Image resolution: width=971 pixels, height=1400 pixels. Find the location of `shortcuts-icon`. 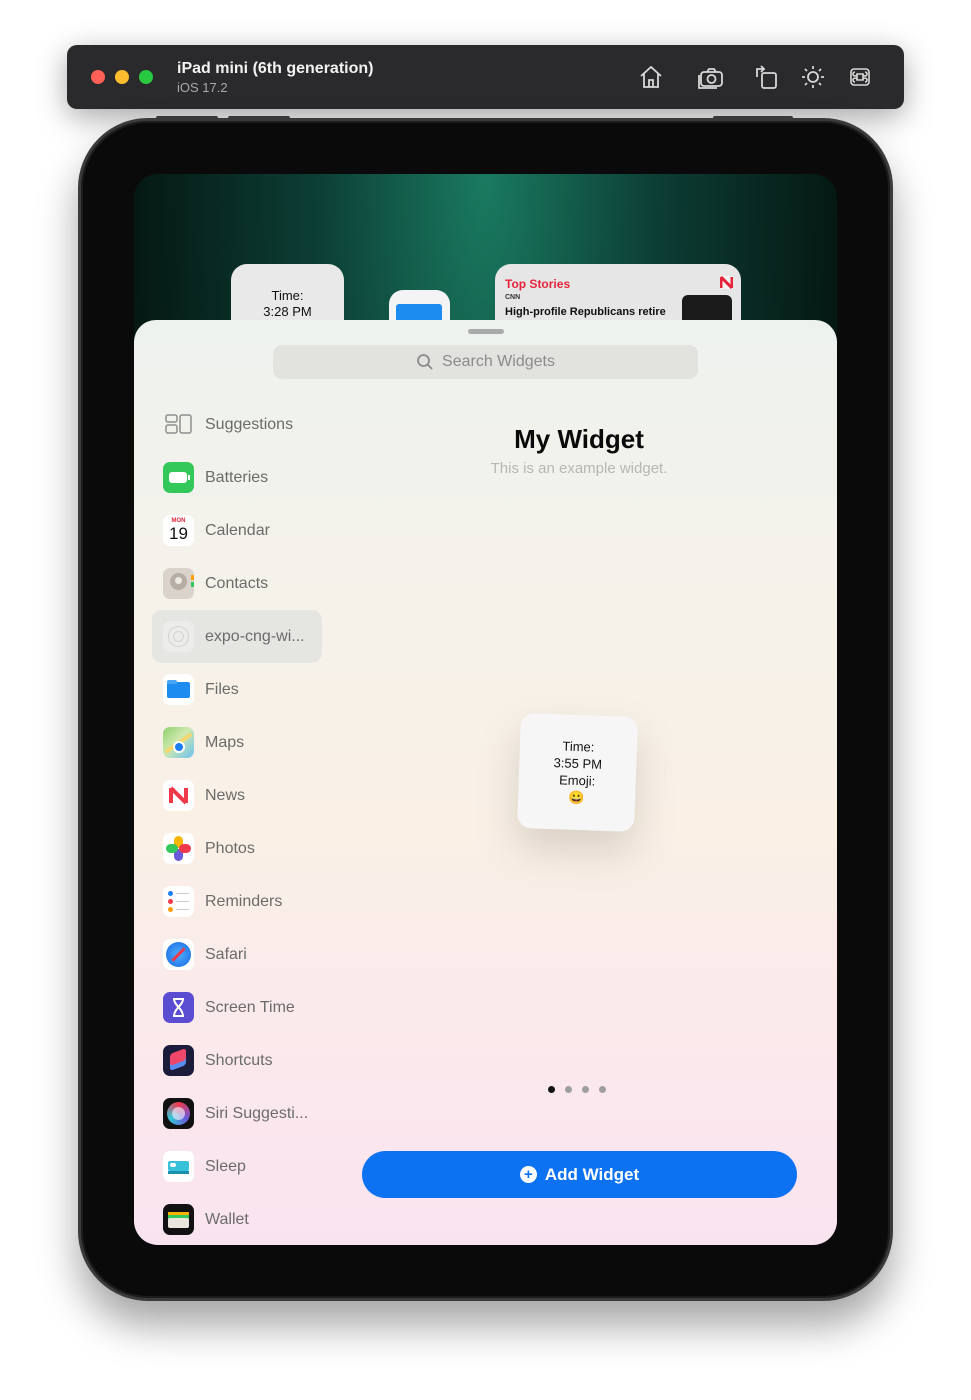

shortcuts-icon is located at coordinates (178, 1060).